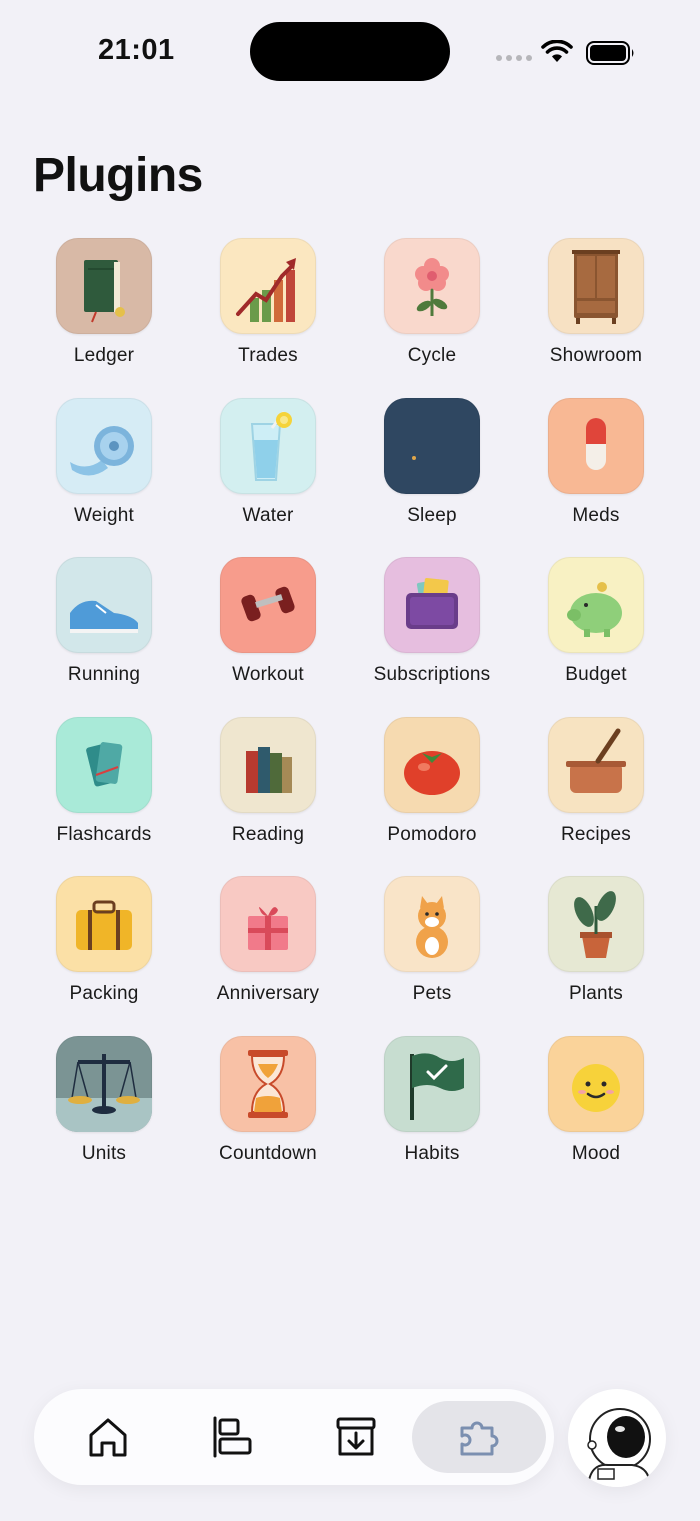  I want to click on plugin-anniversary: Anniversary, so click(268, 956).